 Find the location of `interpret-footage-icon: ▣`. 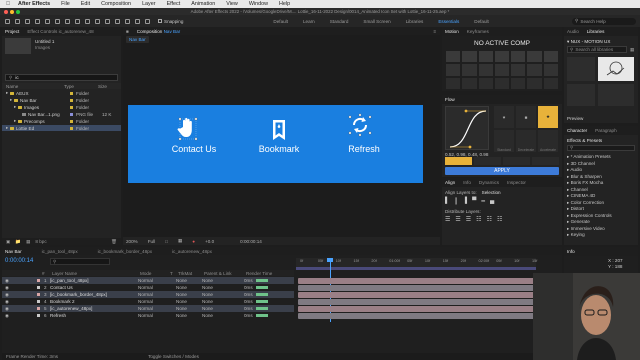

interpret-footage-icon: ▣ is located at coordinates (8, 242).